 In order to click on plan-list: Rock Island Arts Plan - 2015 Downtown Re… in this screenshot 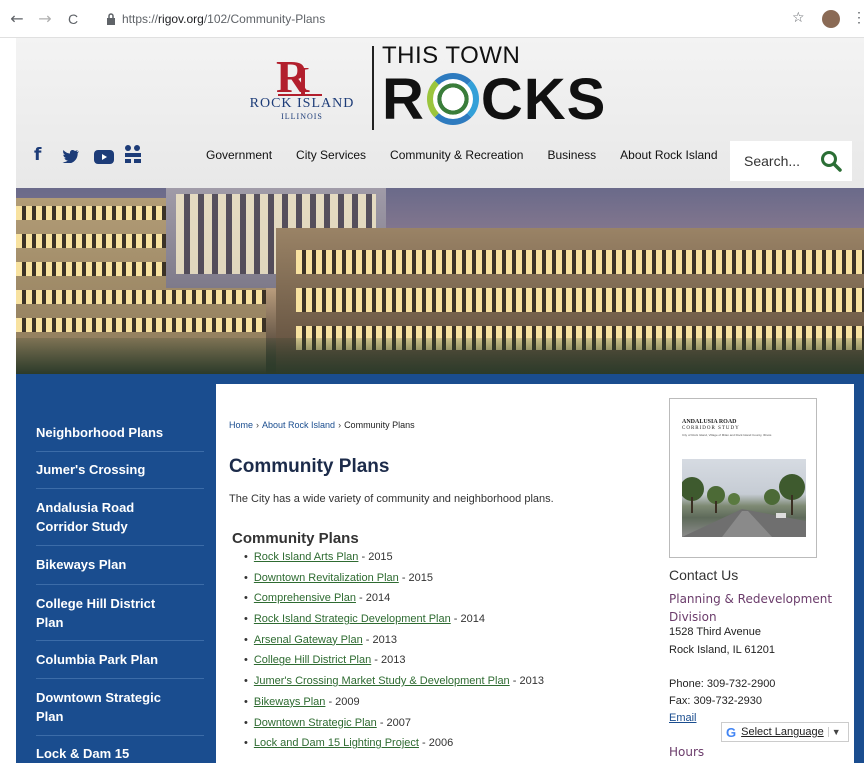, I will do `click(394, 654)`.